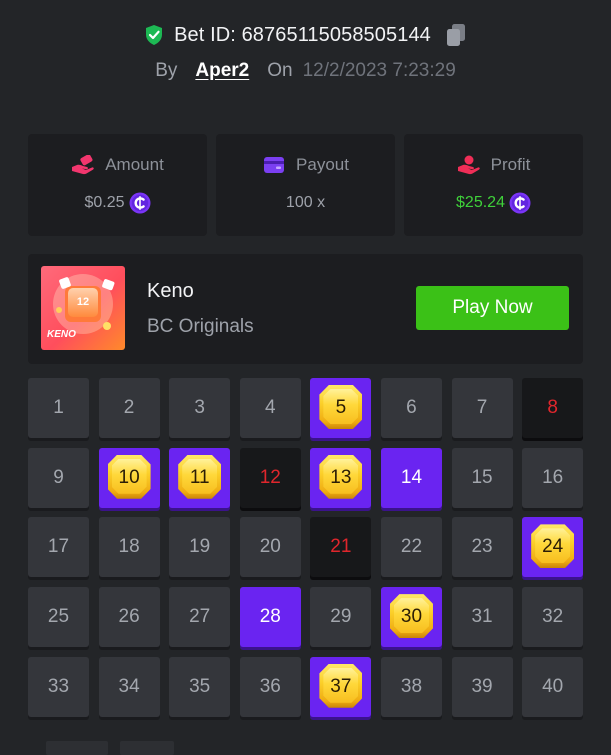 The image size is (611, 755). Describe the element at coordinates (129, 686) in the screenshot. I see `keno-cell-34: 34` at that location.